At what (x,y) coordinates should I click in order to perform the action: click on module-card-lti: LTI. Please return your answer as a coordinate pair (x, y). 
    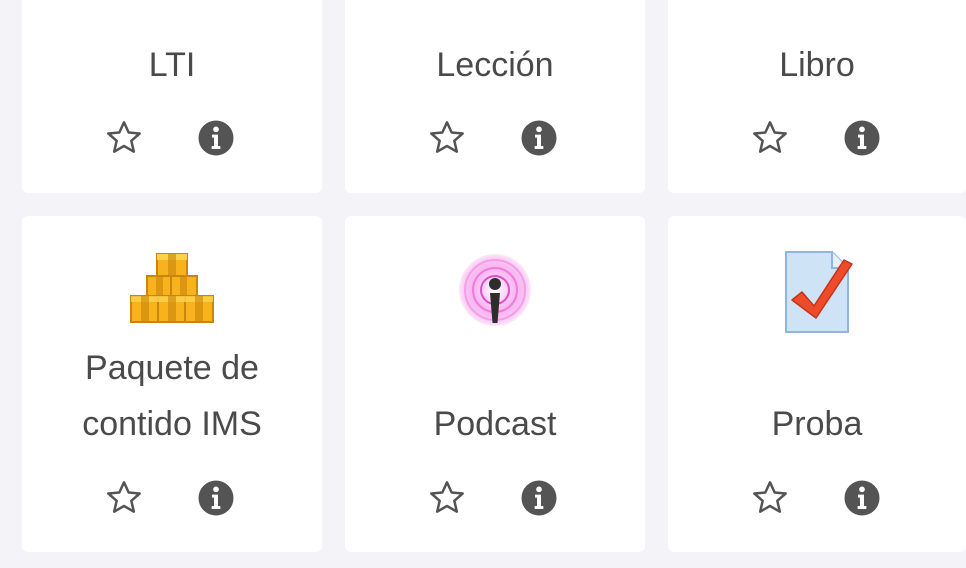
    Looking at the image, I should click on (172, 96).